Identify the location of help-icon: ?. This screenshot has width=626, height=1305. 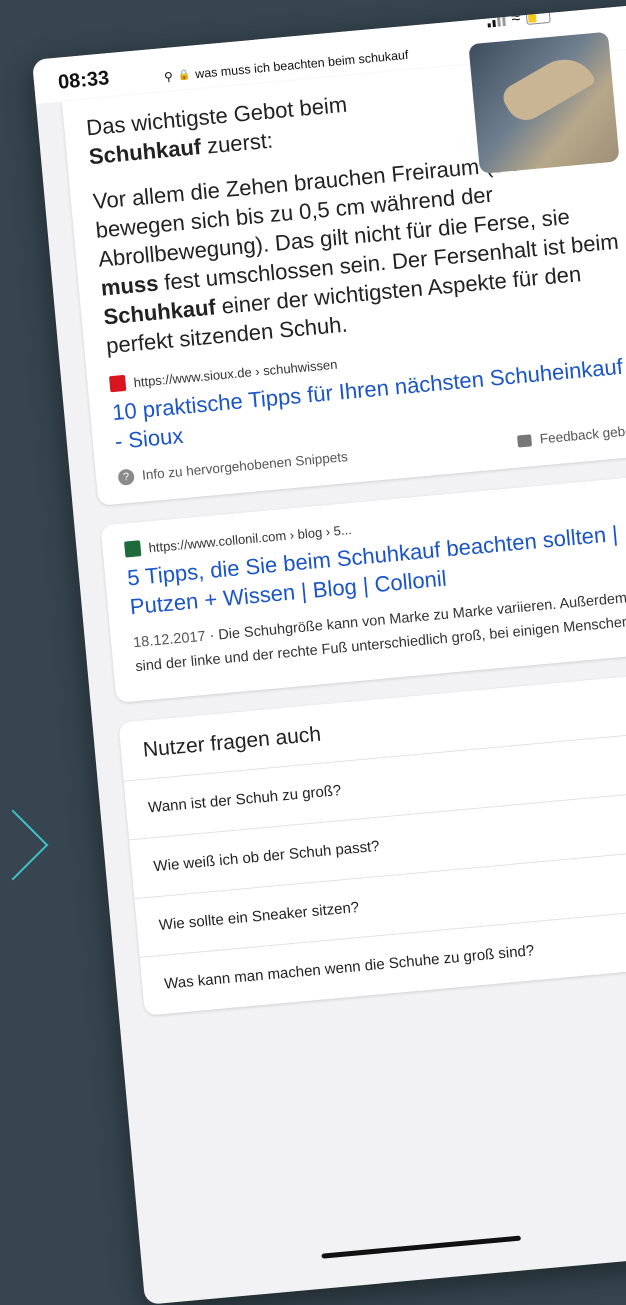
(126, 477).